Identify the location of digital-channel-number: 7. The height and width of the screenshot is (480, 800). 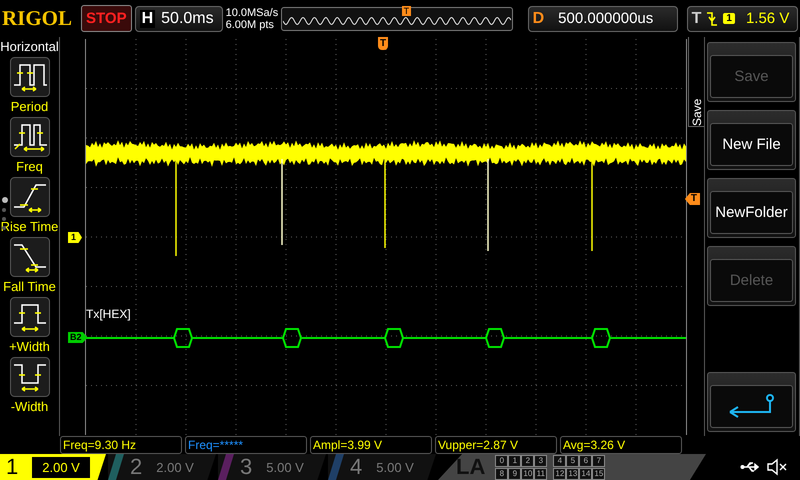
(599, 460).